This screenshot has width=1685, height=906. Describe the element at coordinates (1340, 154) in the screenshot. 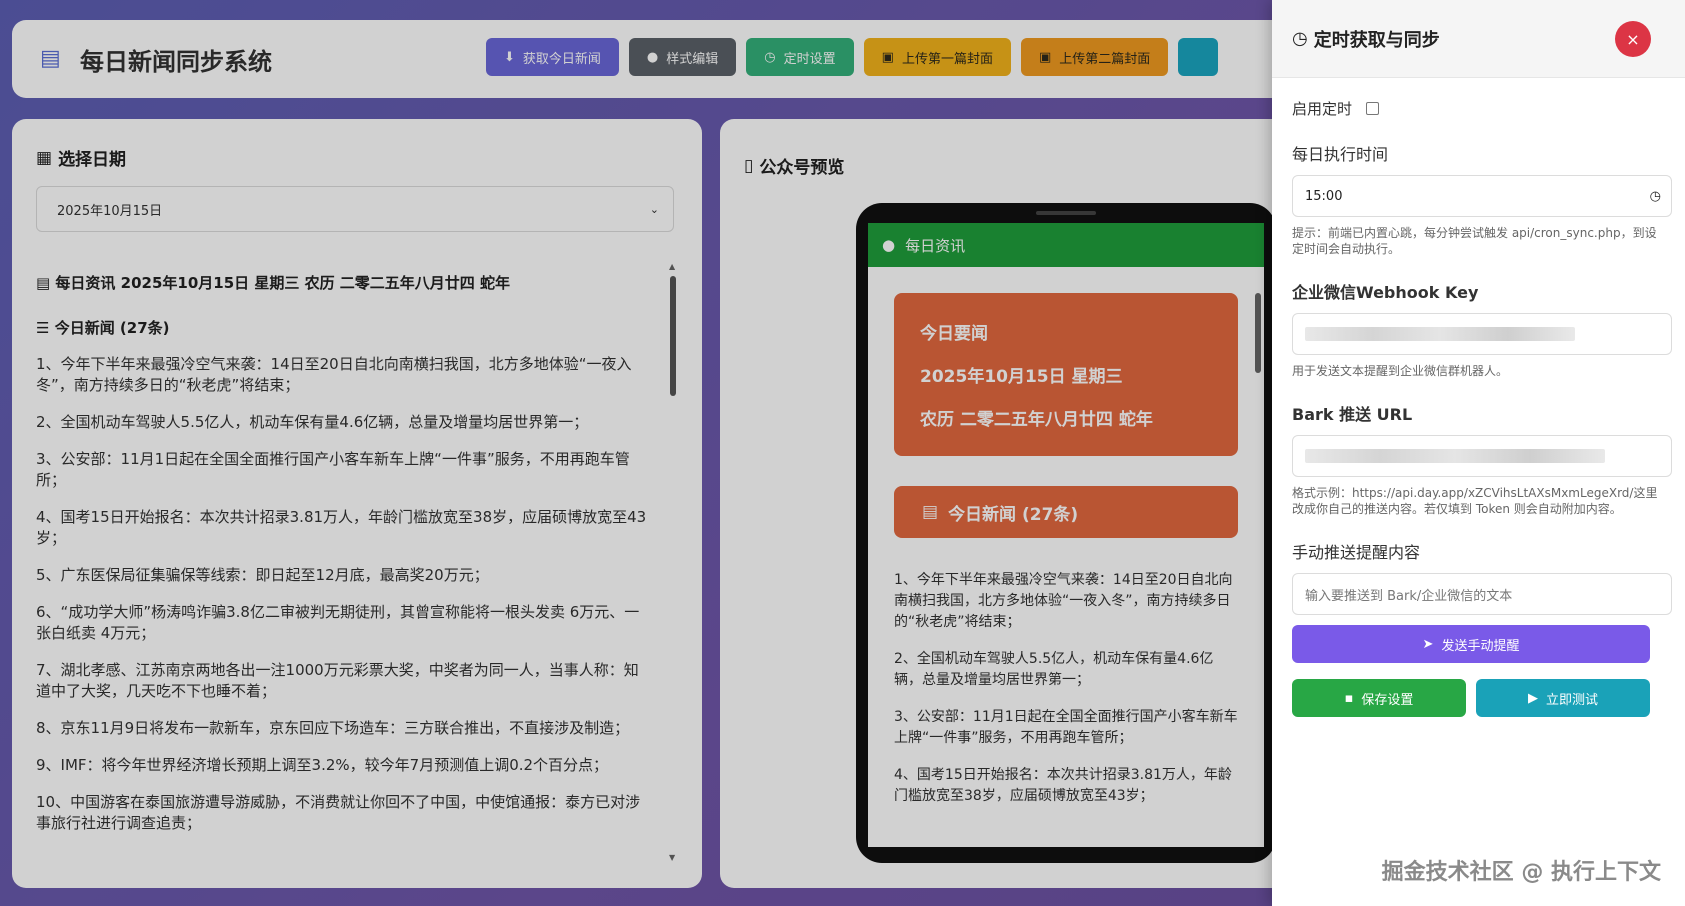

I see `time-label: 每日执行时间` at that location.